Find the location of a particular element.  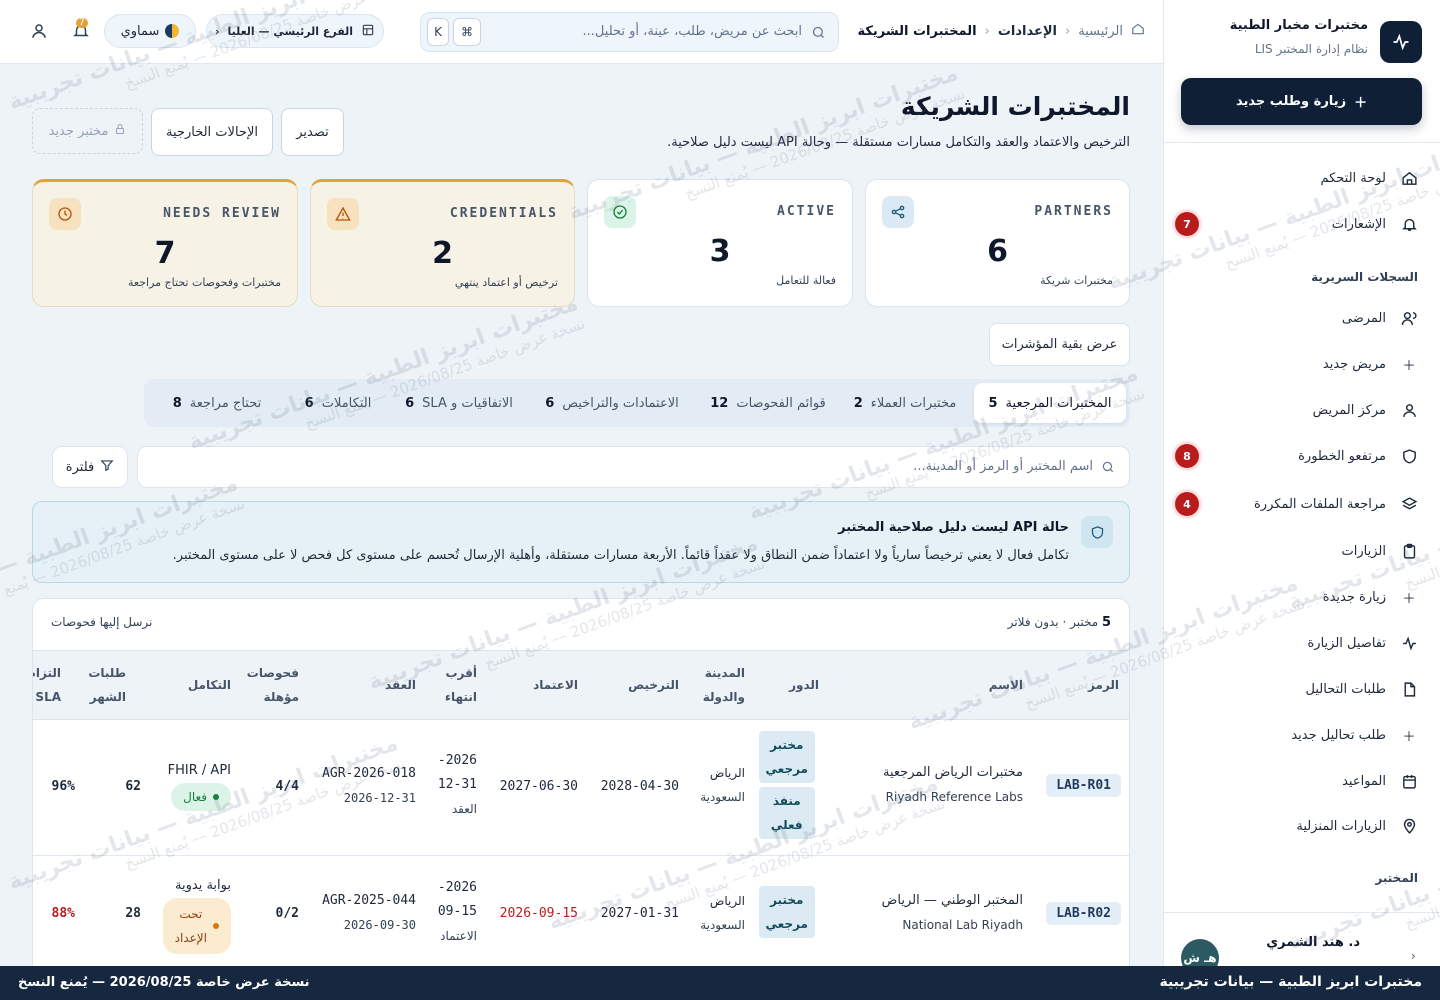

kpi-credentials: CREDENTIALS 2 ترخيص أو اعتماد ينتهي is located at coordinates (442, 243).